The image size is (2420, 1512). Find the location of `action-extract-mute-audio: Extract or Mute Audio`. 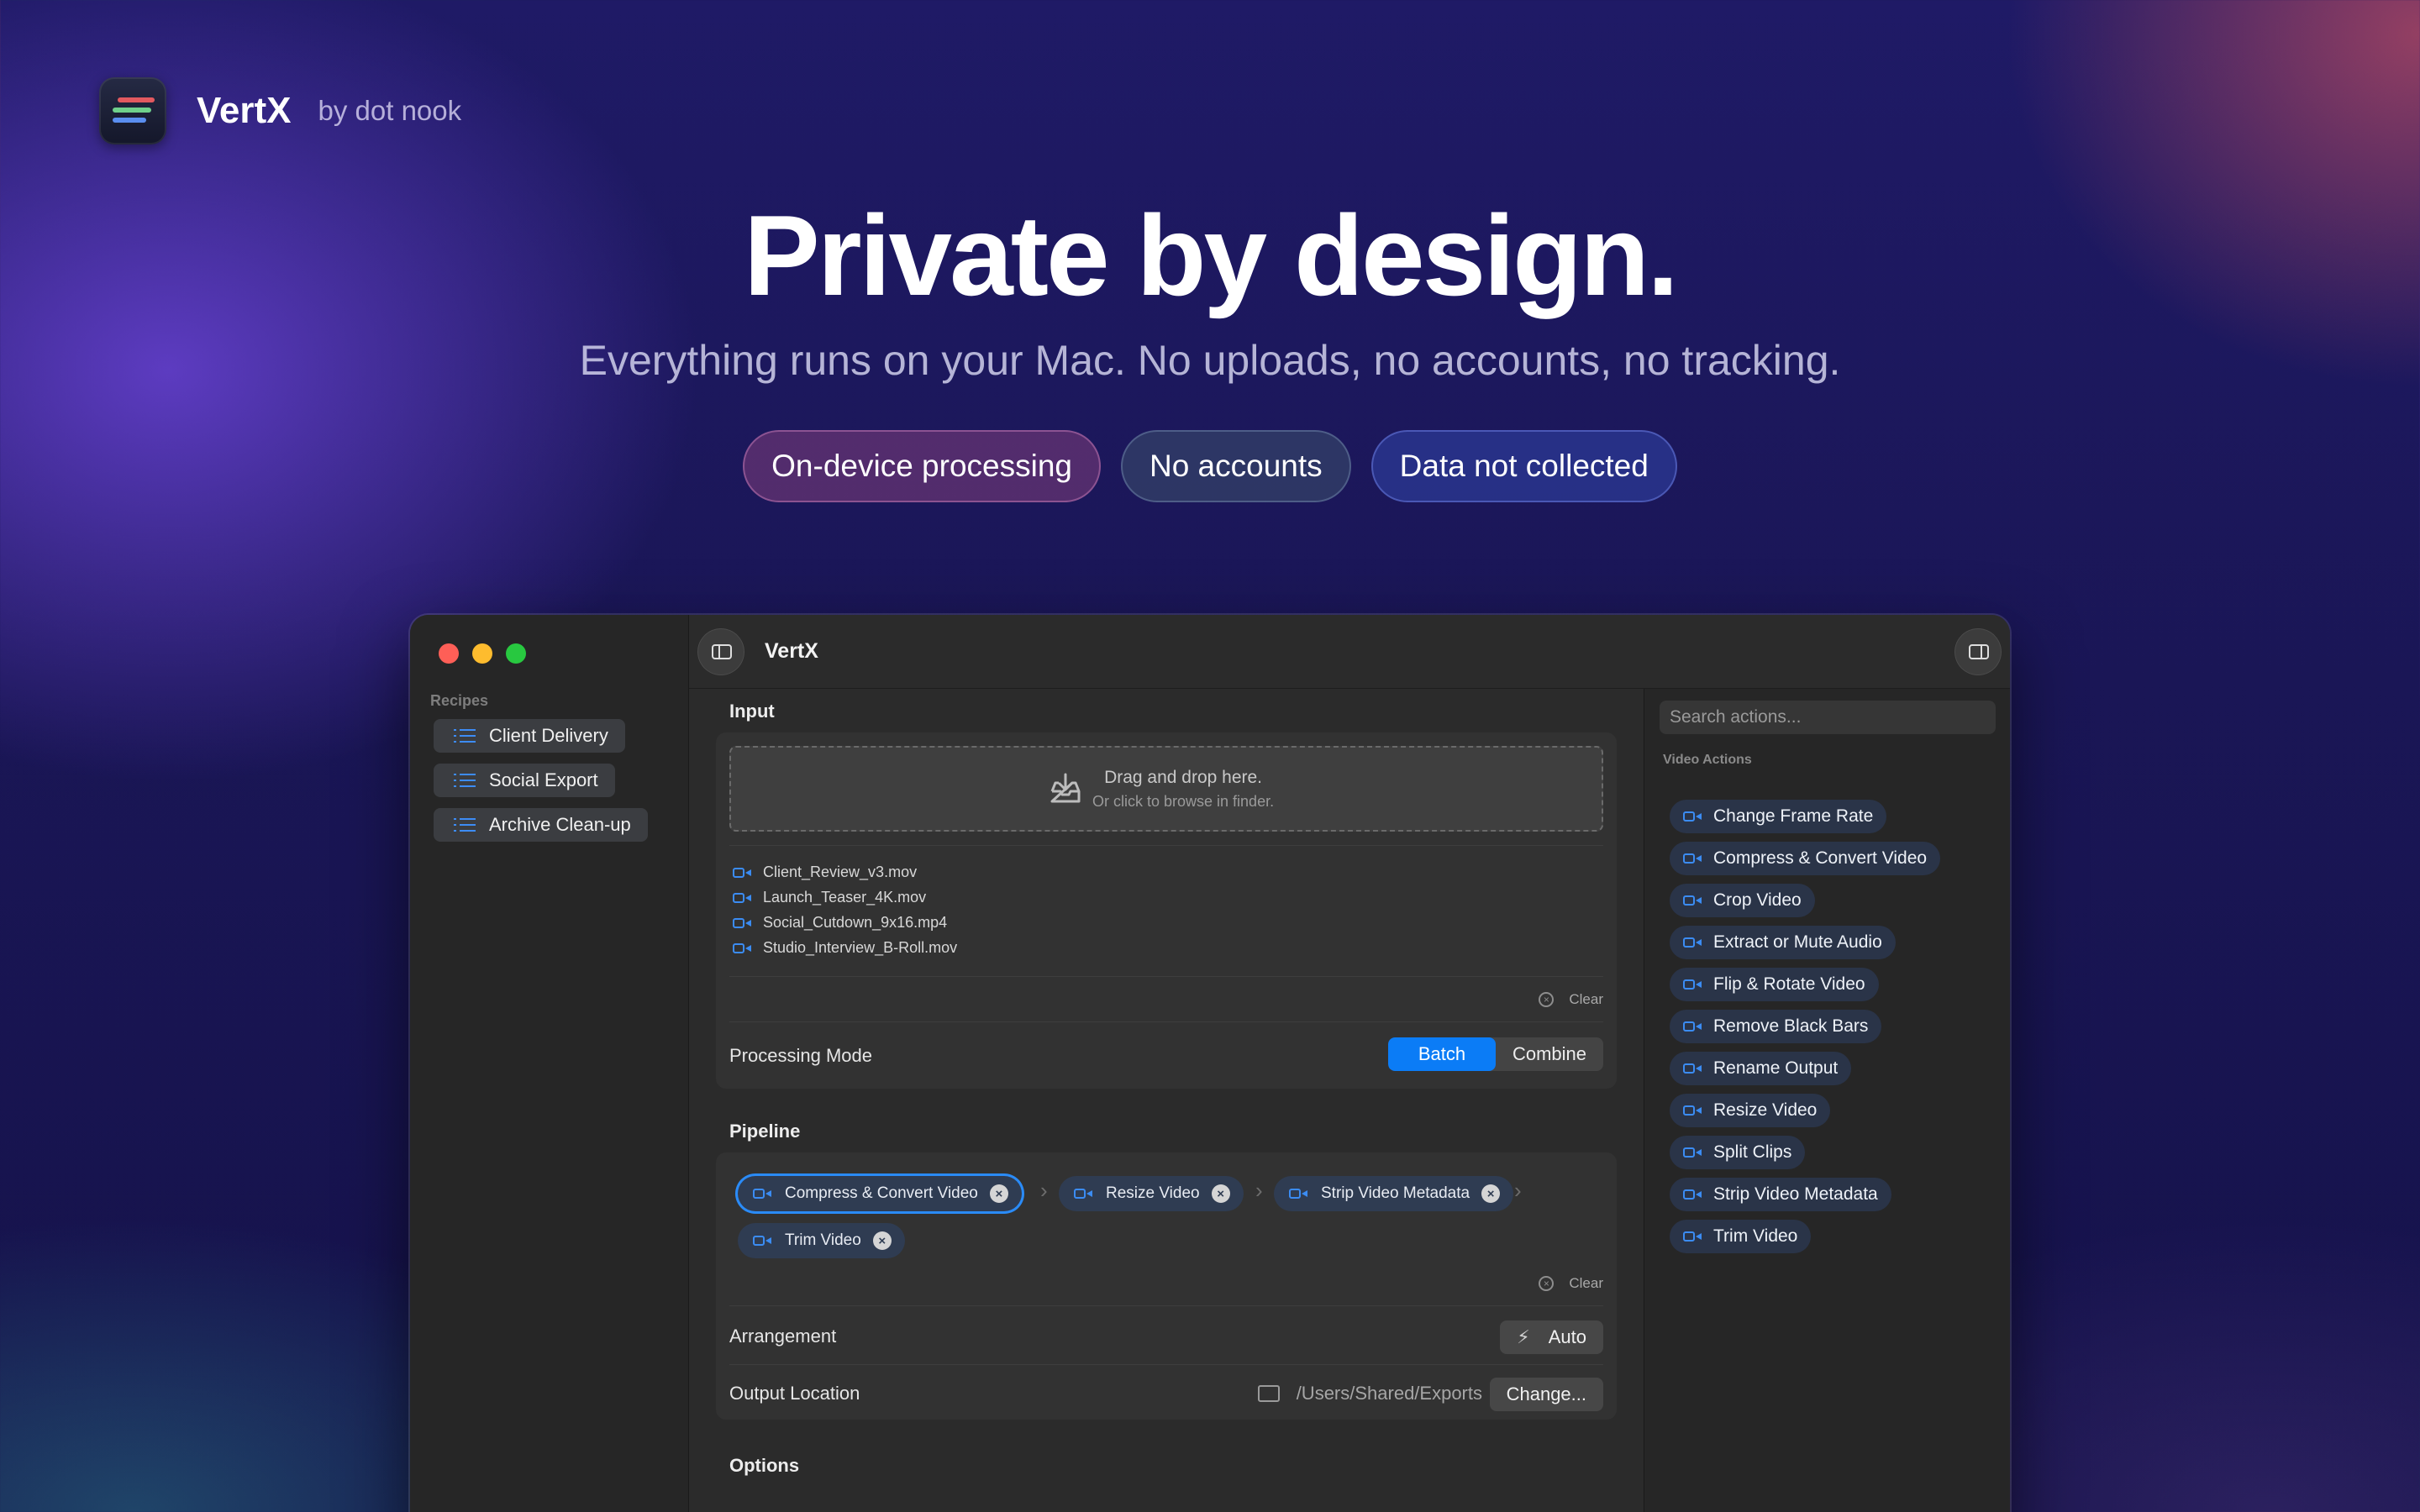

action-extract-mute-audio: Extract or Mute Audio is located at coordinates (1783, 942).